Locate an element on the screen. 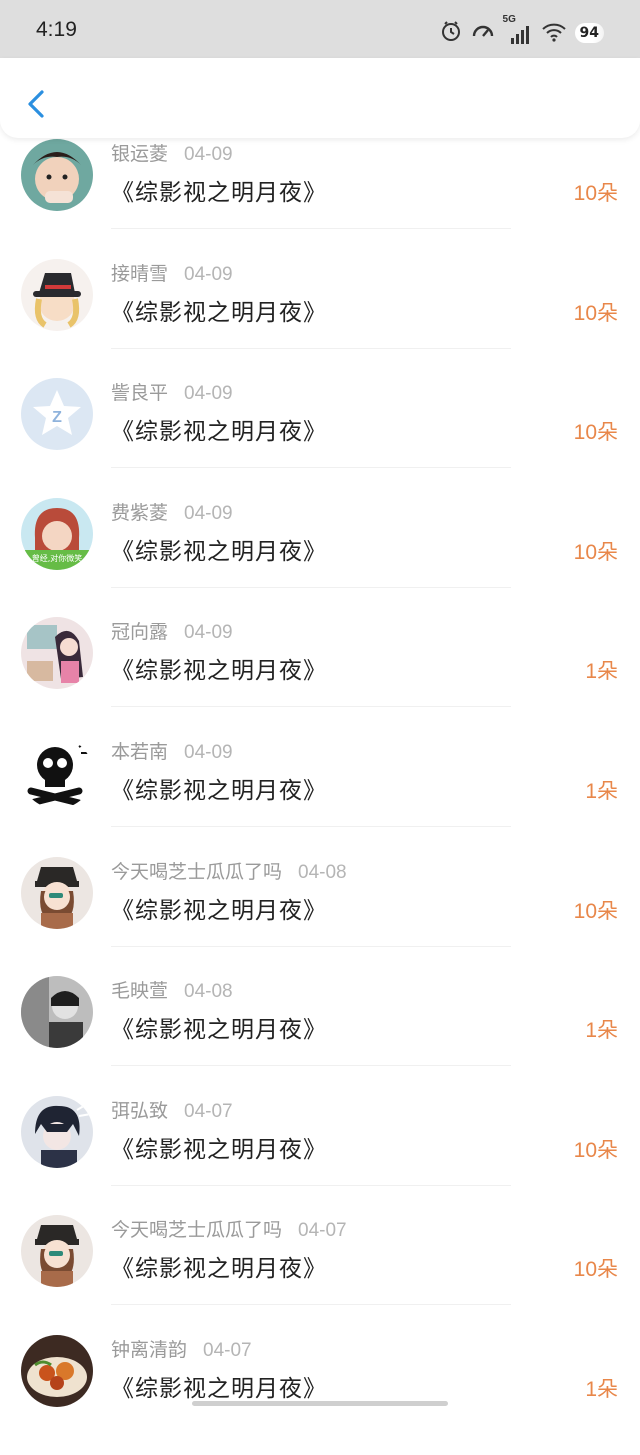 The width and height of the screenshot is (640, 1455). top-header is located at coordinates (320, 98).